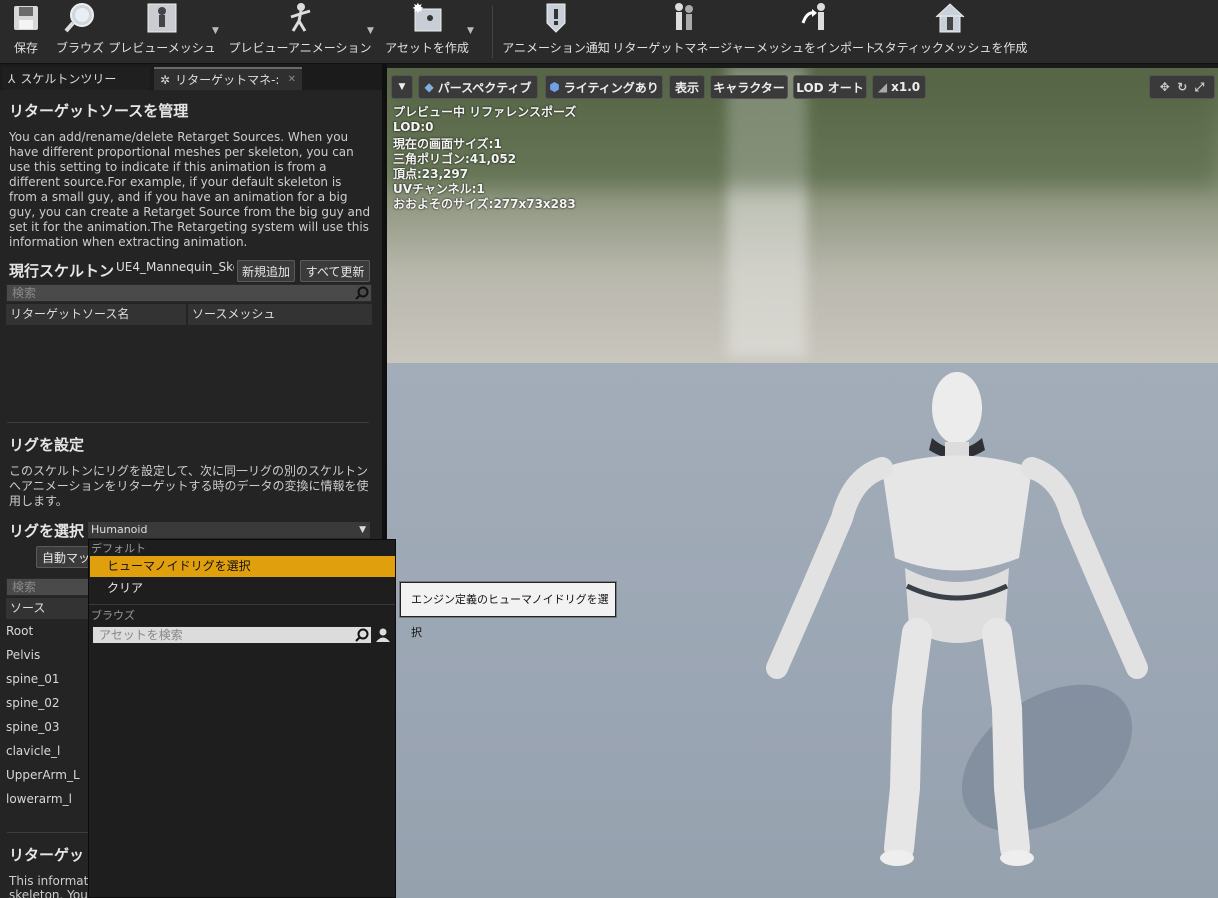  What do you see at coordinates (12, 78) in the screenshot?
I see `skeleton-tree-icon: ⅄` at bounding box center [12, 78].